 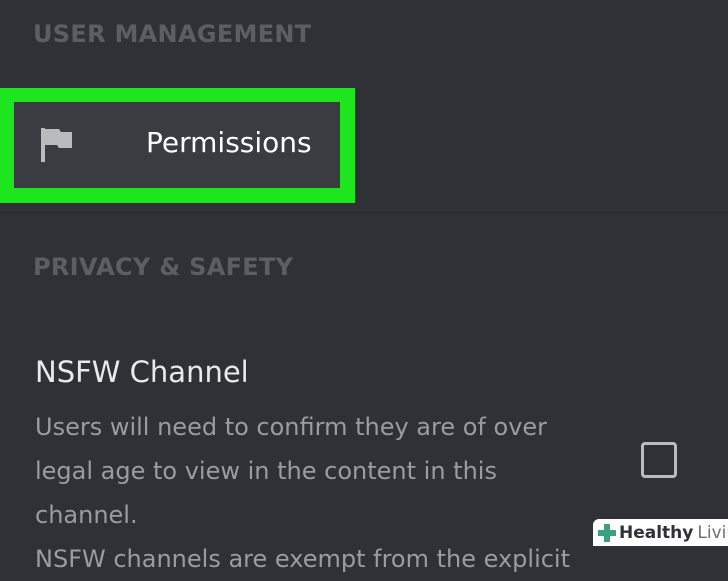 I want to click on flag-icon, so click(x=56, y=145).